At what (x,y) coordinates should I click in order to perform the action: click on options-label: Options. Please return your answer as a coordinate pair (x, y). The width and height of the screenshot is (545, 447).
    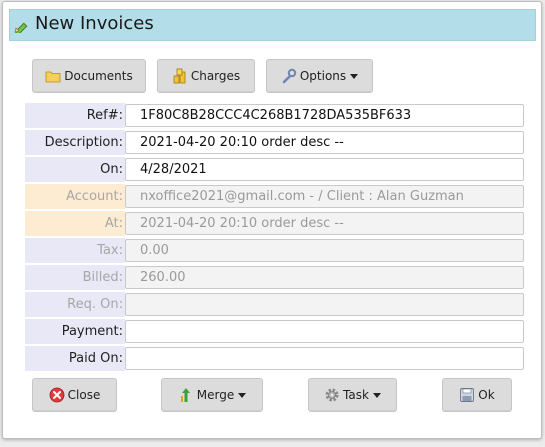
    Looking at the image, I should click on (323, 76).